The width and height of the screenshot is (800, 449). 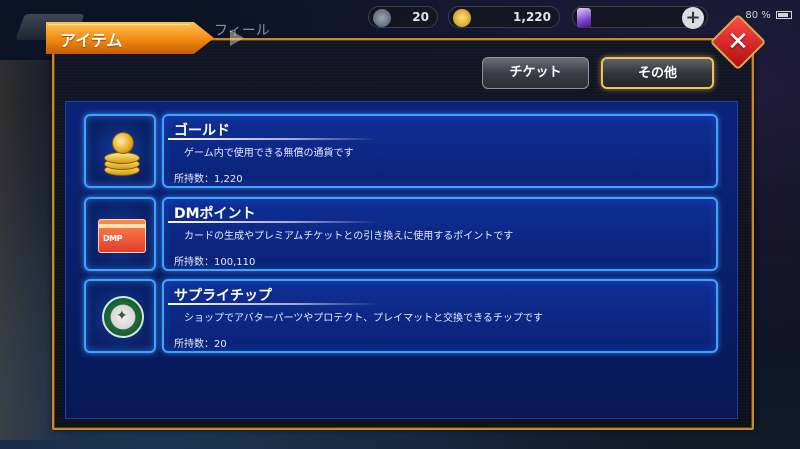 What do you see at coordinates (349, 236) in the screenshot?
I see `item-description: カードの生成やプレミアムチケットとの引き換えに使用するポイントです` at bounding box center [349, 236].